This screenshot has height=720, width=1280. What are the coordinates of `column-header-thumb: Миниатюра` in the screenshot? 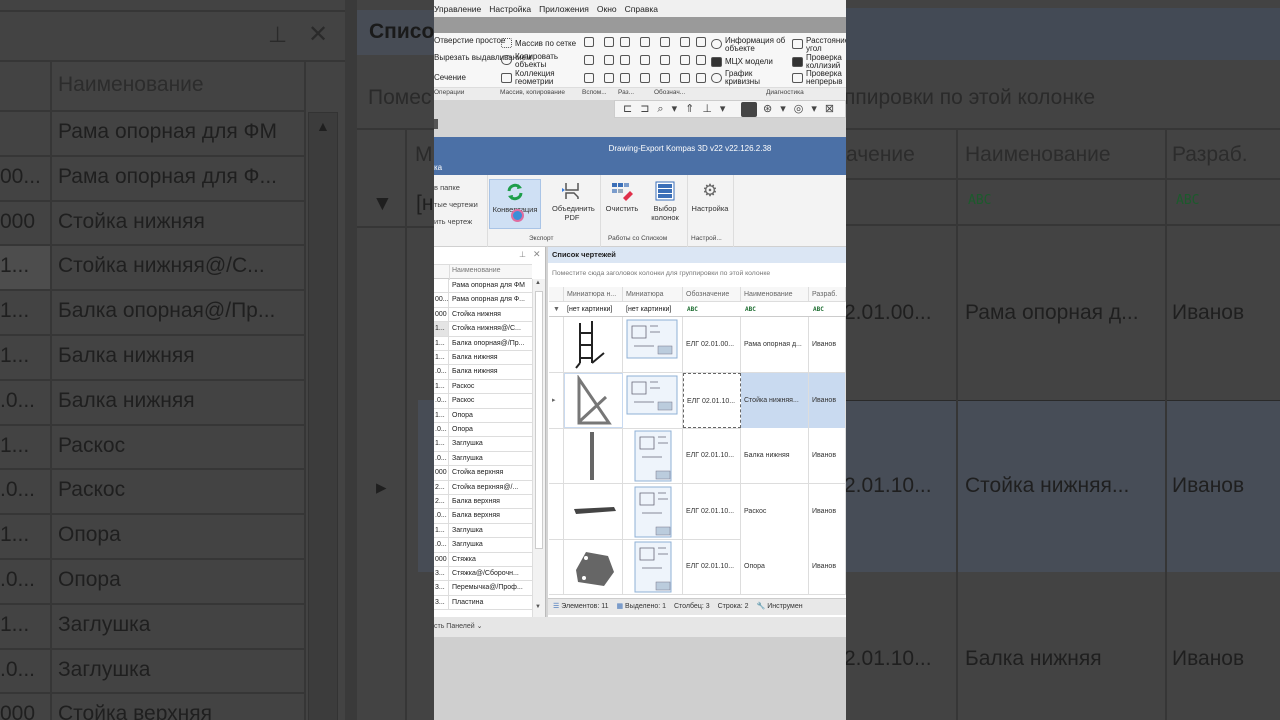 It's located at (653, 294).